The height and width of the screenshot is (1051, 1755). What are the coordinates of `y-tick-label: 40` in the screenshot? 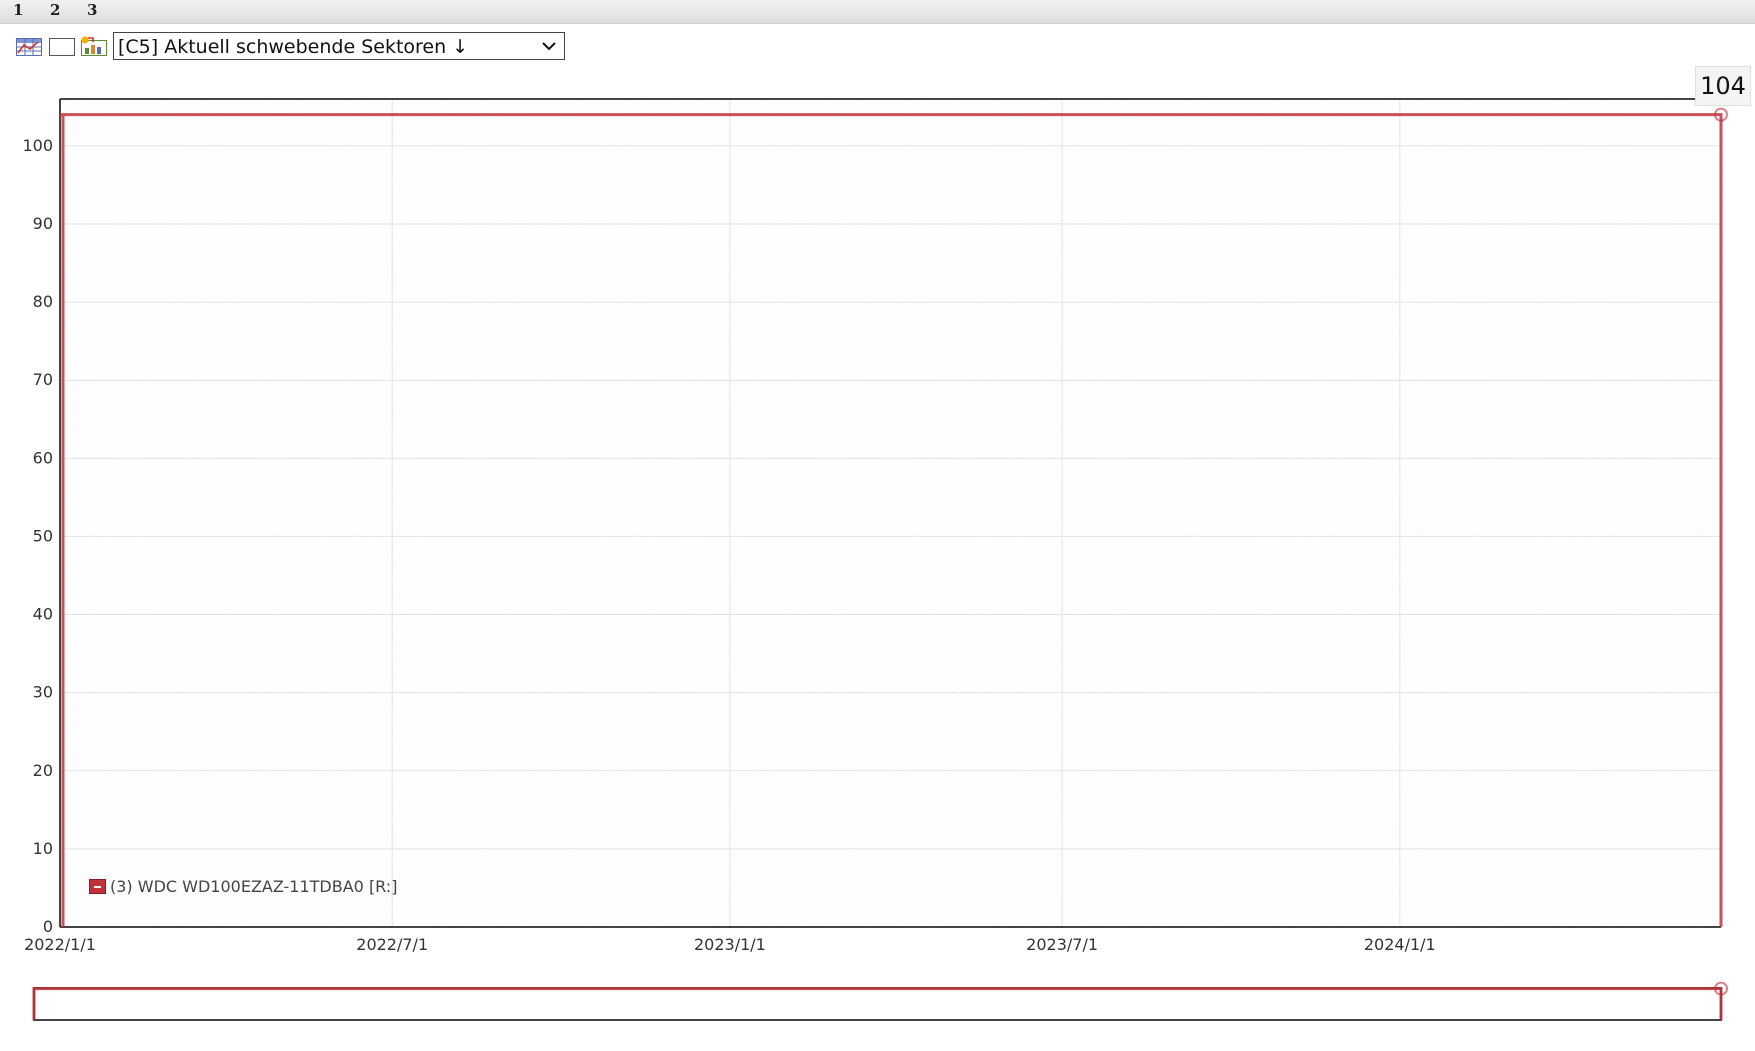 It's located at (43, 614).